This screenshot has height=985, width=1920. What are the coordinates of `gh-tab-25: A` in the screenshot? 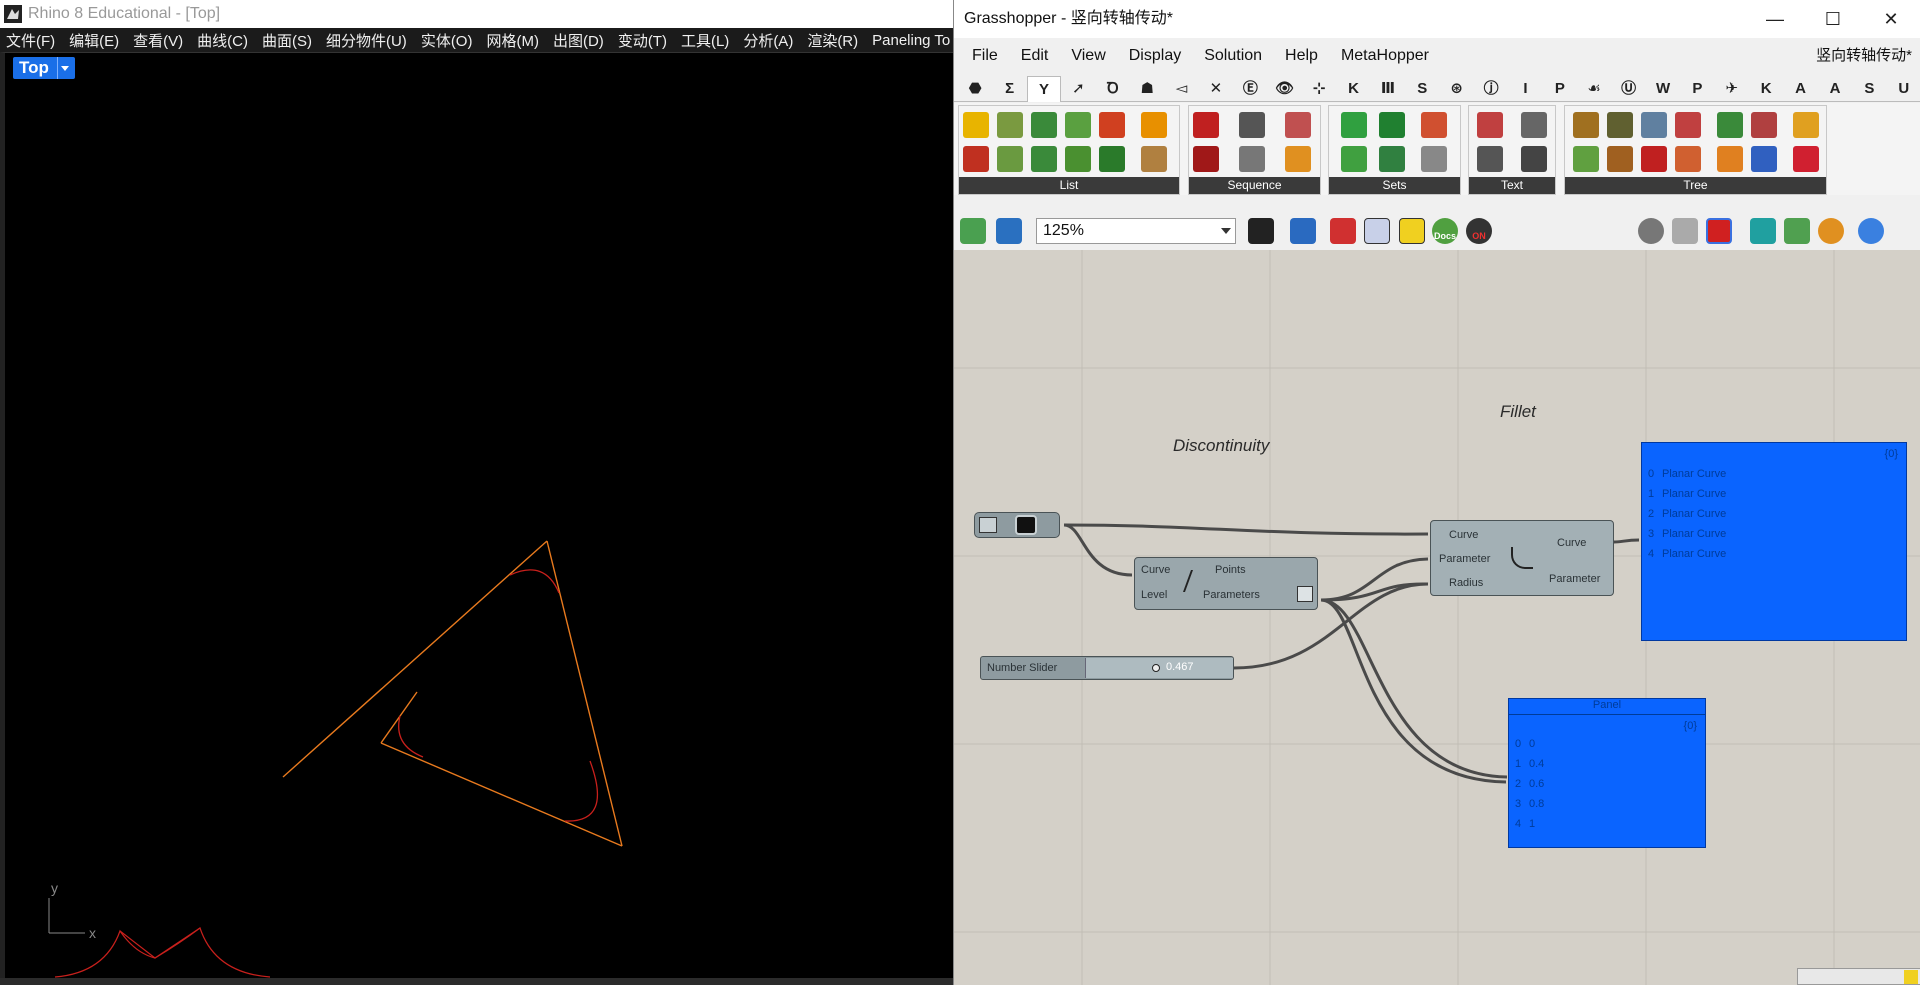 It's located at (1835, 89).